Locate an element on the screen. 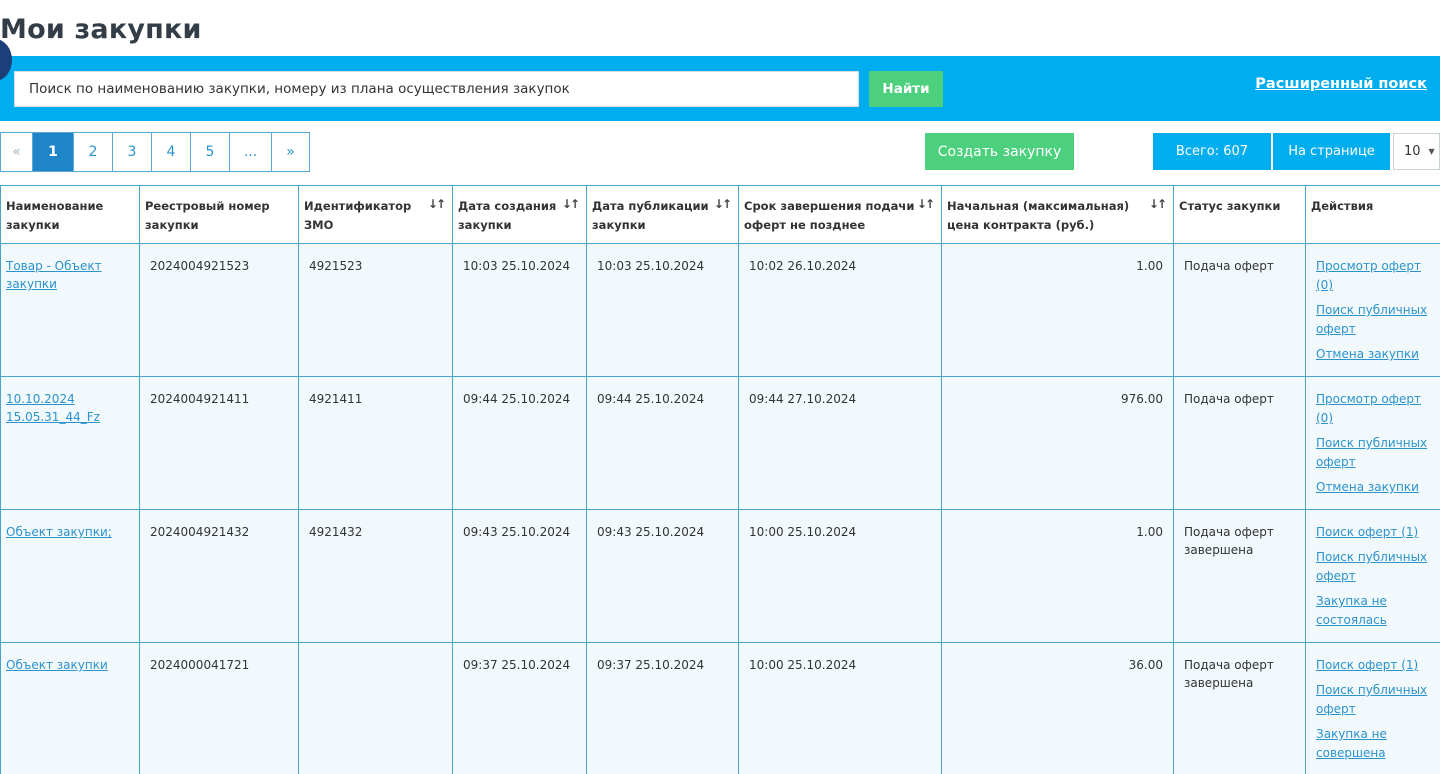 The height and width of the screenshot is (774, 1440). chevron-down-icon: ▼ is located at coordinates (1431, 151).